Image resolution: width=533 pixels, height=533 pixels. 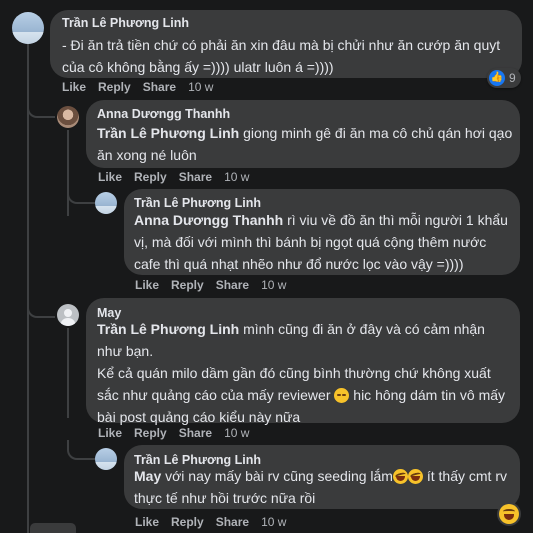 What do you see at coordinates (163, 114) in the screenshot?
I see `comment-author: Anna Dươngg Thanhh` at bounding box center [163, 114].